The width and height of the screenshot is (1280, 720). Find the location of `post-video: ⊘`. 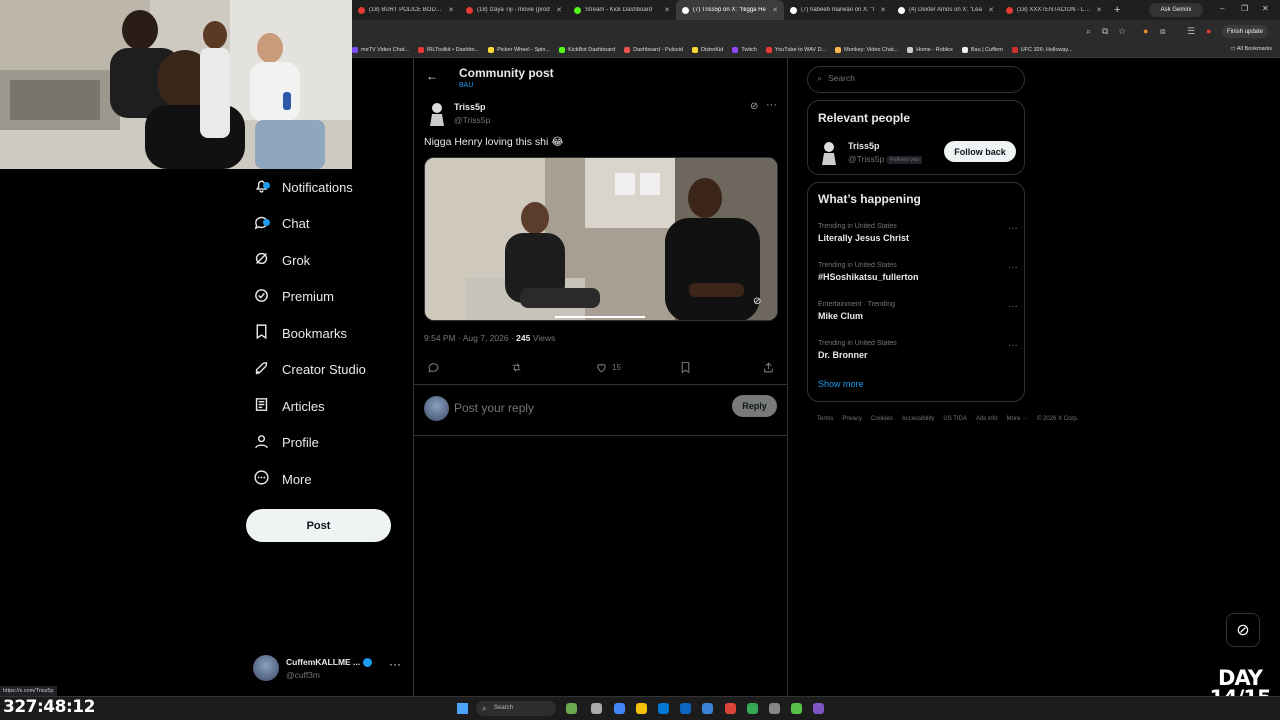

post-video: ⊘ is located at coordinates (601, 239).